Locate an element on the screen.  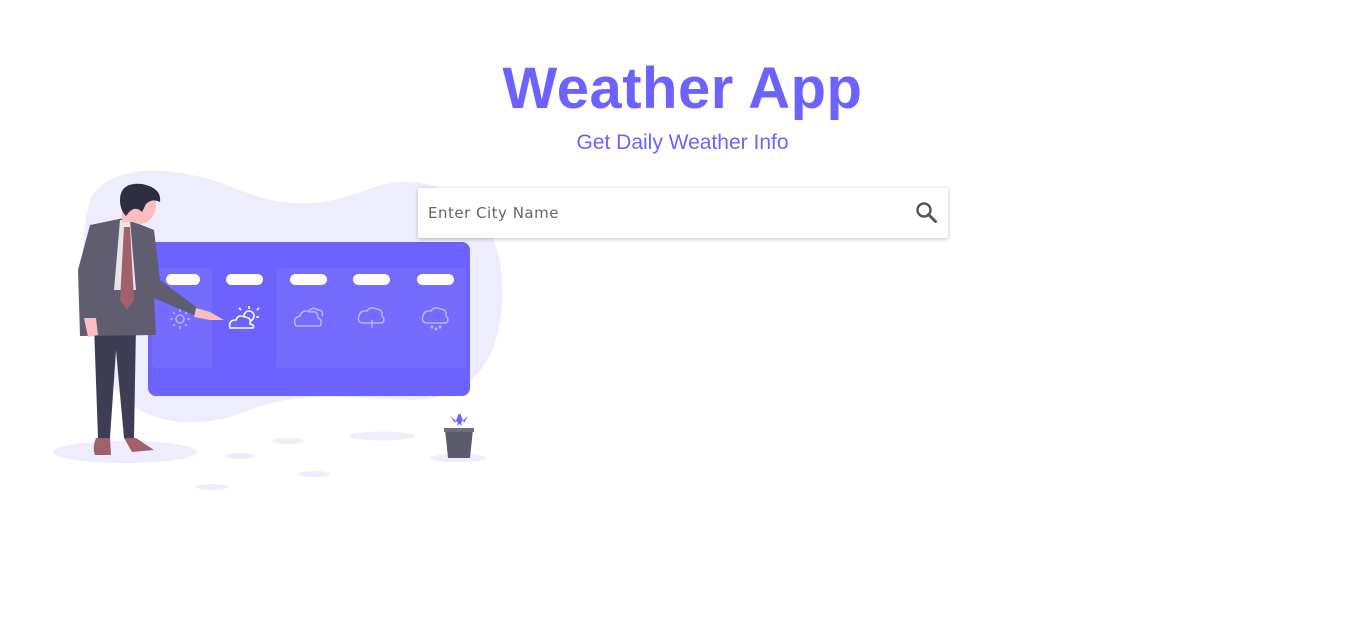
search-button is located at coordinates (927, 213).